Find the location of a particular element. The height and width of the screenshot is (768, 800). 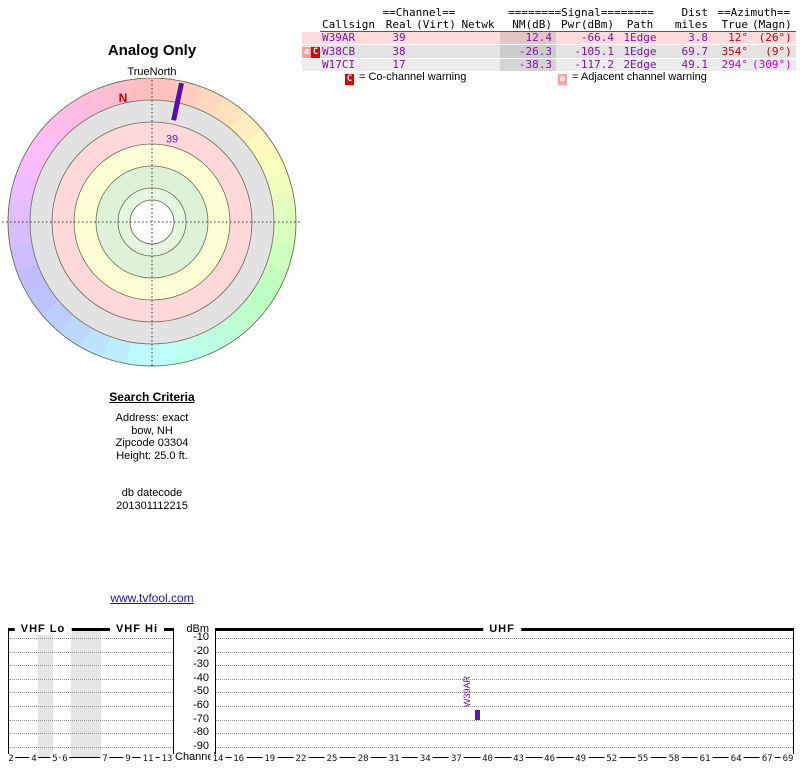

channel-tick-label: 46 is located at coordinates (550, 759).